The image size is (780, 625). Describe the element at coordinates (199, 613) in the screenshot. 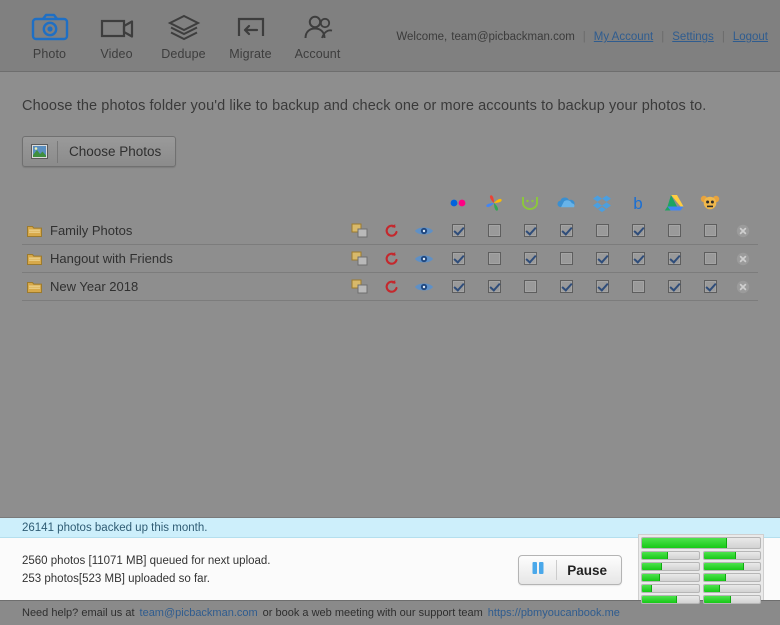

I see `footer-support-email-link: team@picbackman.com` at that location.